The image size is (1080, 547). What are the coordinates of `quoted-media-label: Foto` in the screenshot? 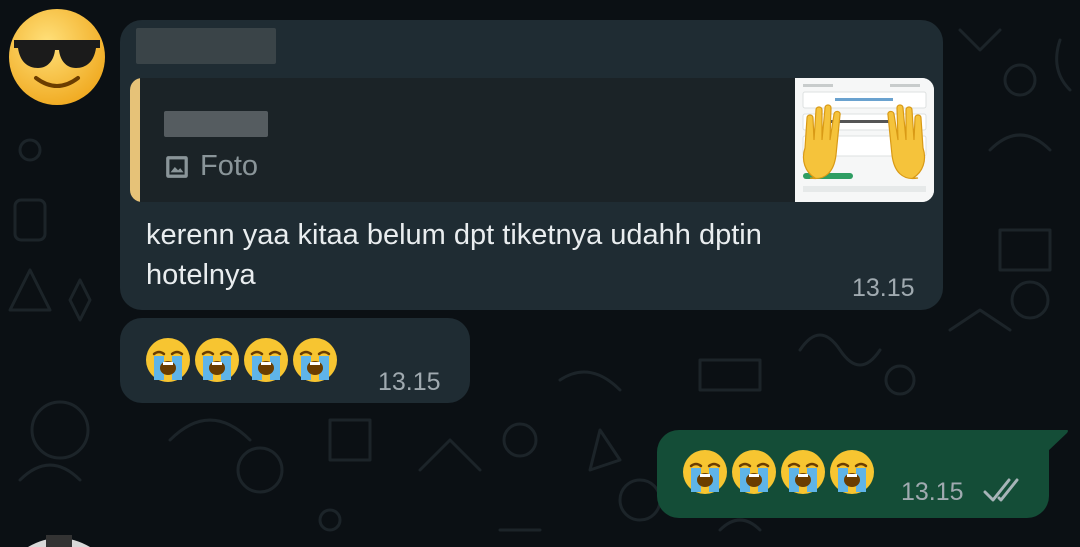 It's located at (211, 166).